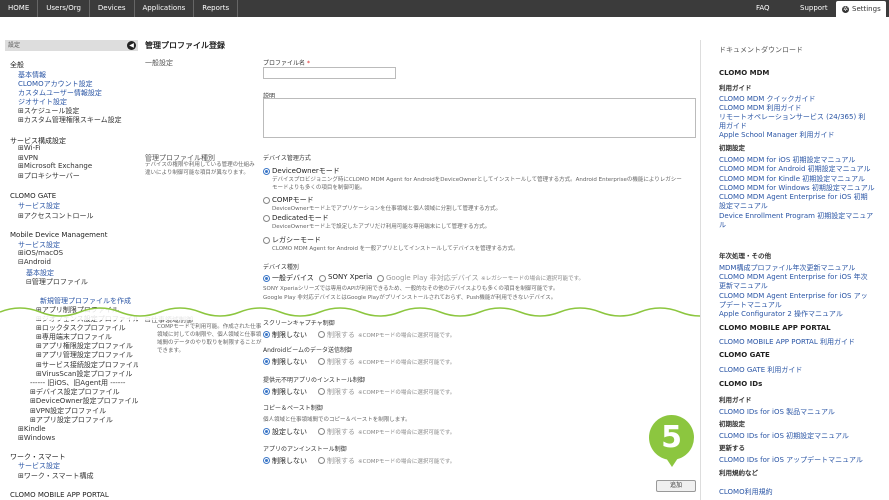 This screenshot has height=500, width=889. What do you see at coordinates (791, 460) in the screenshot?
I see `document-link: CLOMO IDs for iOS アップデートマニュアル` at bounding box center [791, 460].